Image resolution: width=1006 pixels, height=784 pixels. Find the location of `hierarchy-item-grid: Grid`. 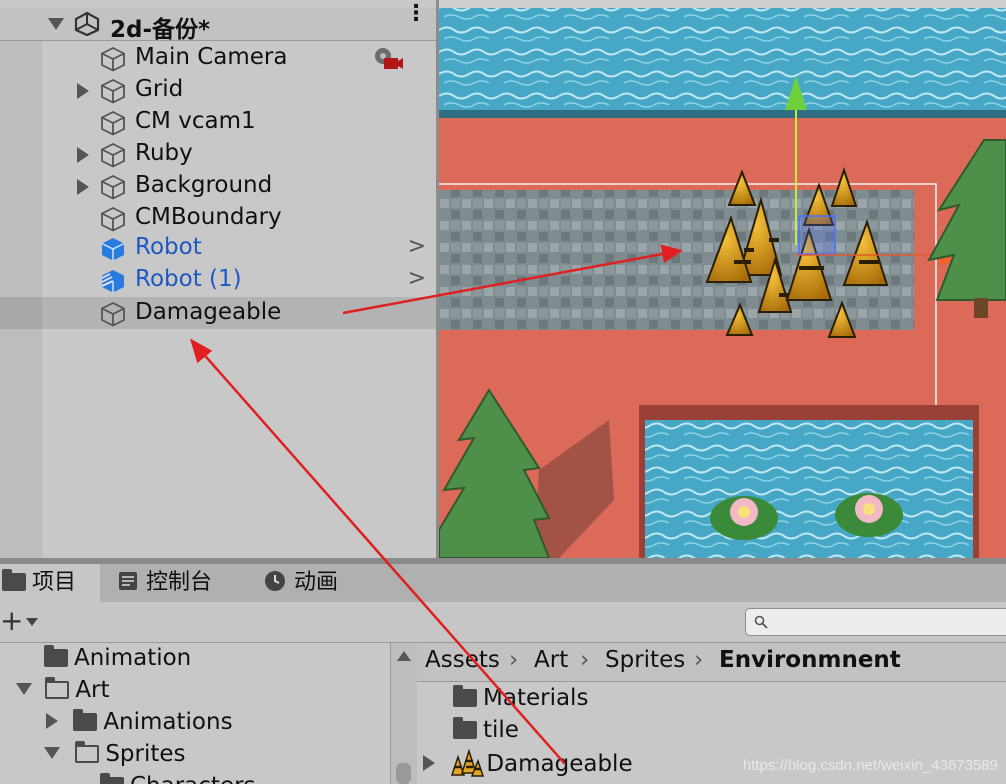

hierarchy-item-grid: Grid is located at coordinates (239, 90).